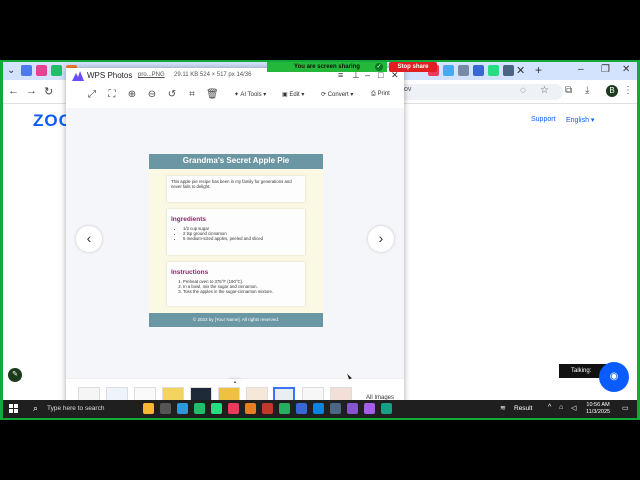  I want to click on file-name: pro...PNG, so click(151, 75).